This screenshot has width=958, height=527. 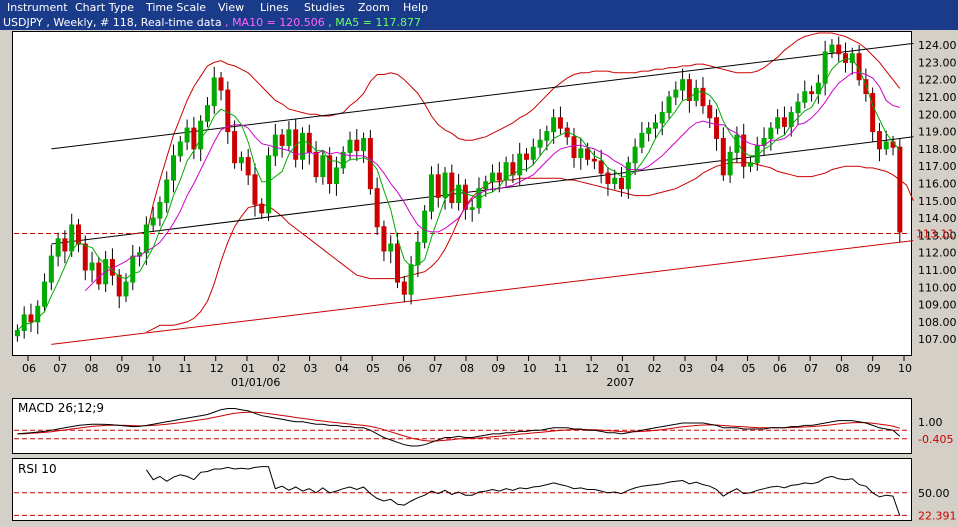 What do you see at coordinates (935, 233) in the screenshot?
I see `current-price-label: 113.11` at bounding box center [935, 233].